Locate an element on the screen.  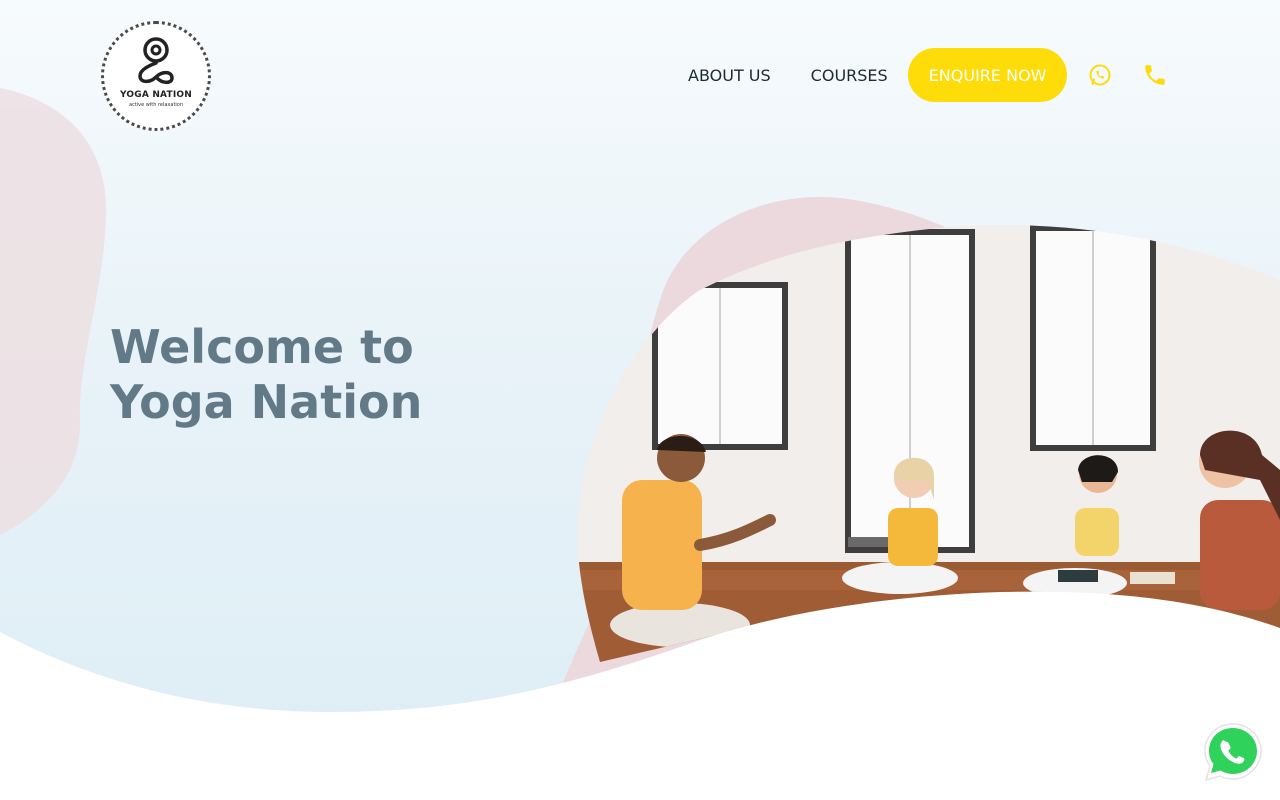
meditation-figure-icon is located at coordinates (156, 61).